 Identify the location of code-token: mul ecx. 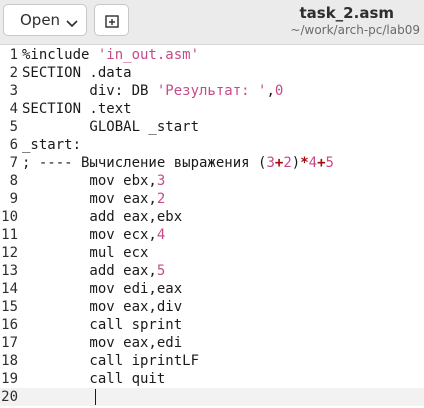
(85, 253).